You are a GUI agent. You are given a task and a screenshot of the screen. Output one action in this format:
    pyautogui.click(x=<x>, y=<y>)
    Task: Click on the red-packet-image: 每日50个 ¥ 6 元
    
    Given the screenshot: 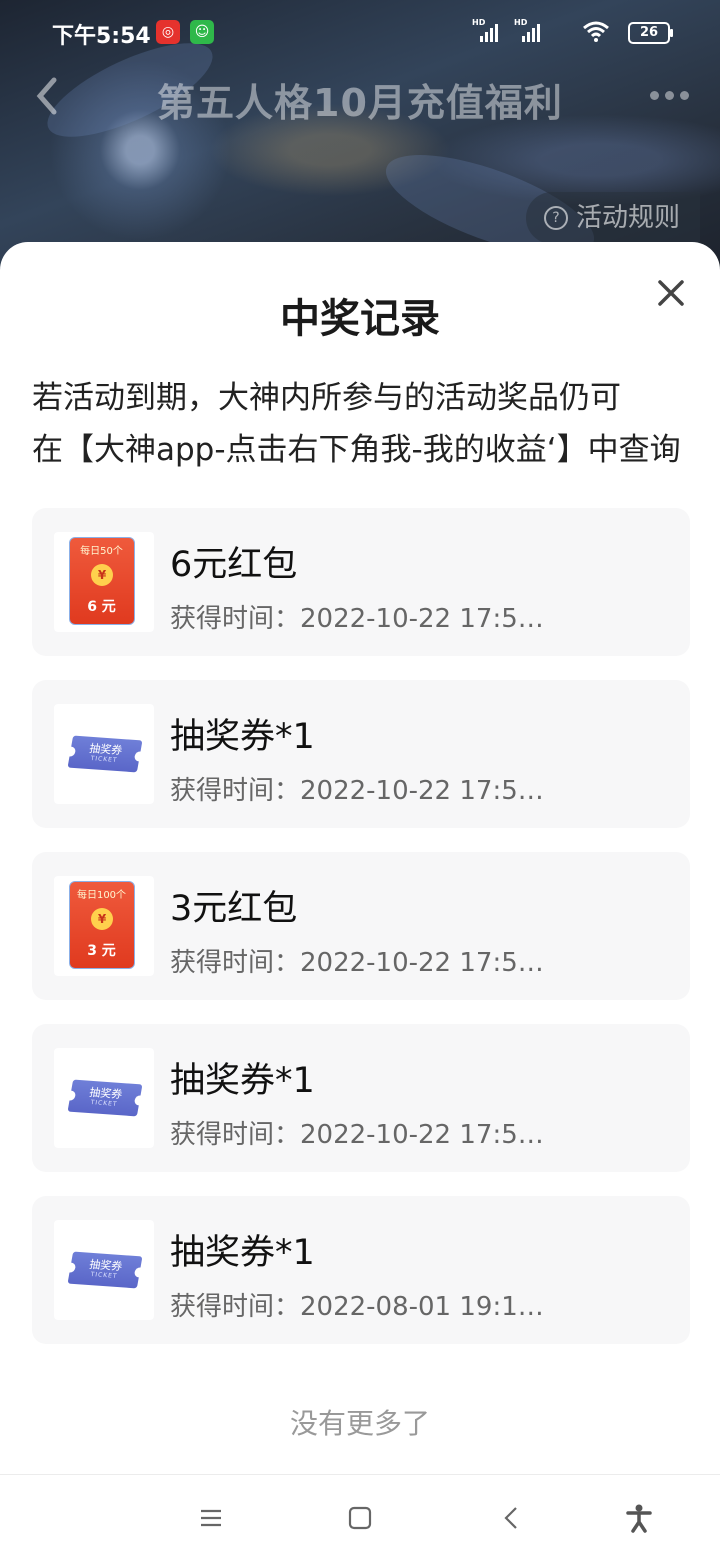 What is the action you would take?
    pyautogui.click(x=104, y=582)
    